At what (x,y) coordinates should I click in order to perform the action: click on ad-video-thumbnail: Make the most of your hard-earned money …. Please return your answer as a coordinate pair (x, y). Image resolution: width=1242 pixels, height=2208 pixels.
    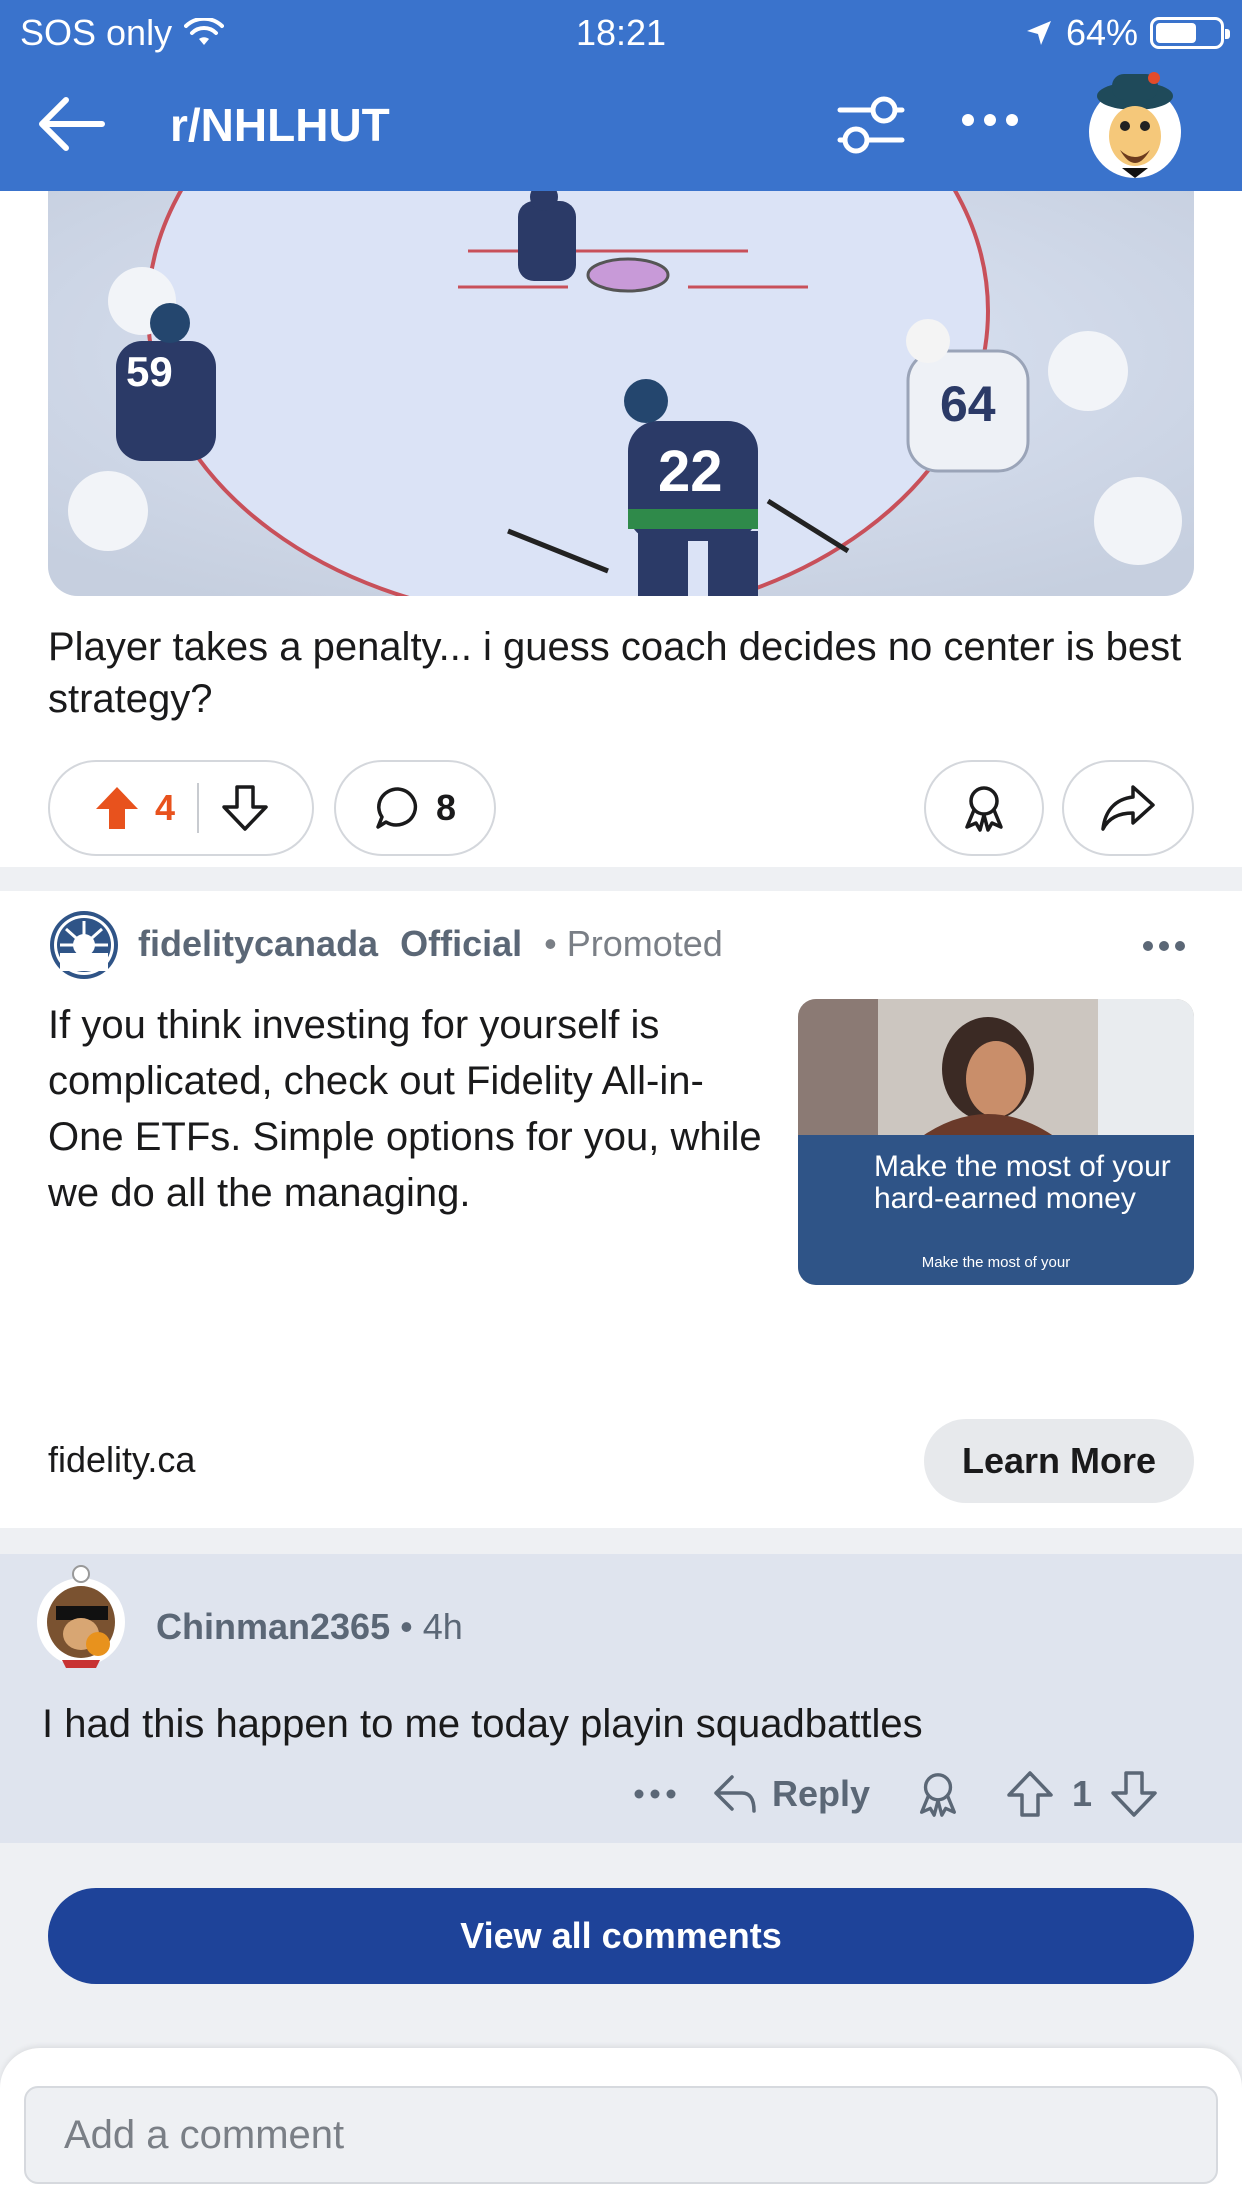
    Looking at the image, I should click on (996, 1142).